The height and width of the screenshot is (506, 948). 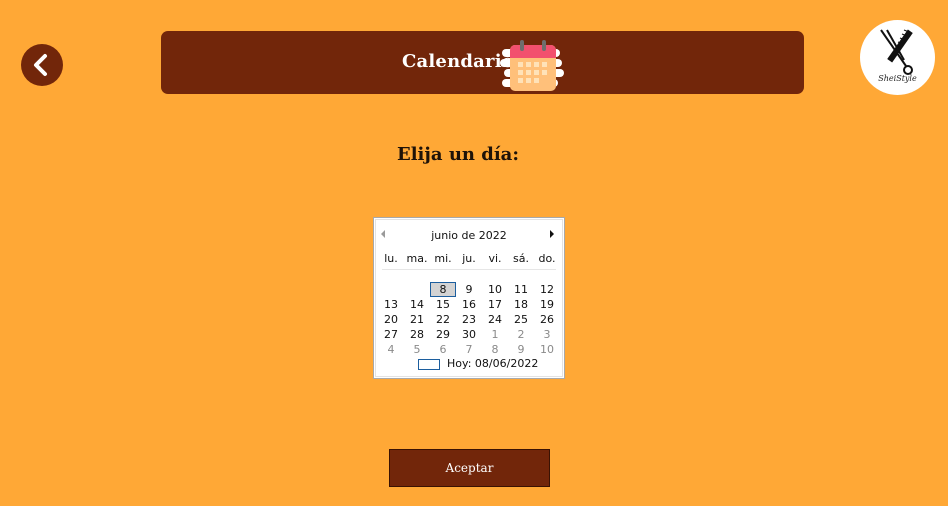 What do you see at coordinates (417, 349) in the screenshot?
I see `calendar-day: 5` at bounding box center [417, 349].